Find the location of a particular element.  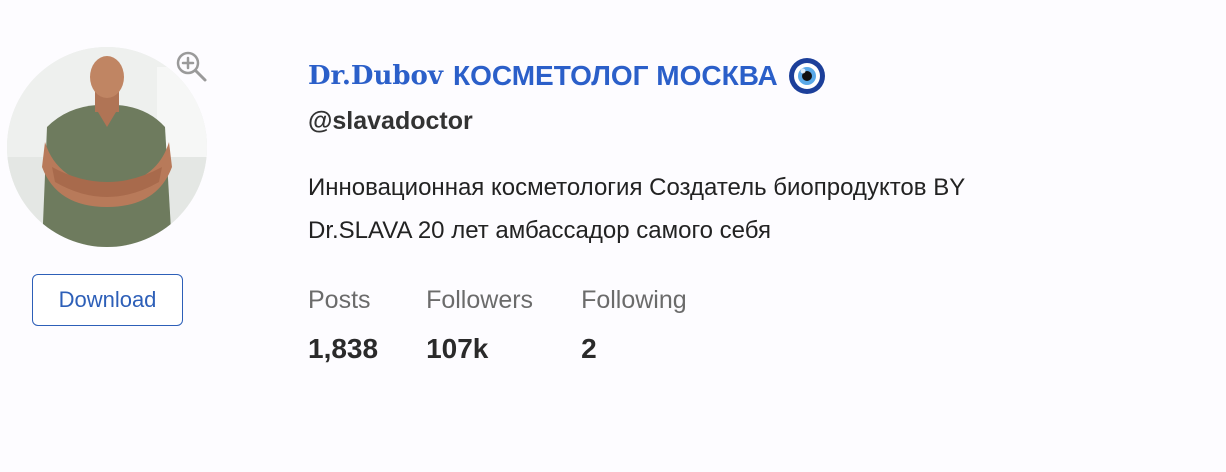

profile-username: @slavadoctor is located at coordinates (390, 121).